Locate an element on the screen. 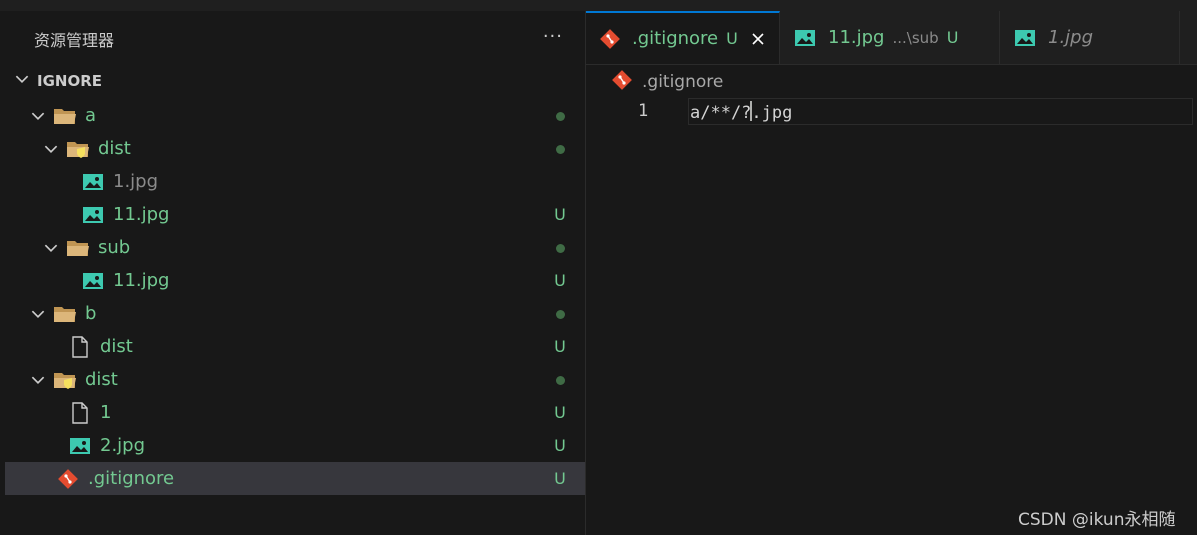 The width and height of the screenshot is (1197, 535). tree-row-folder-root-dist: dist is located at coordinates (295, 379).